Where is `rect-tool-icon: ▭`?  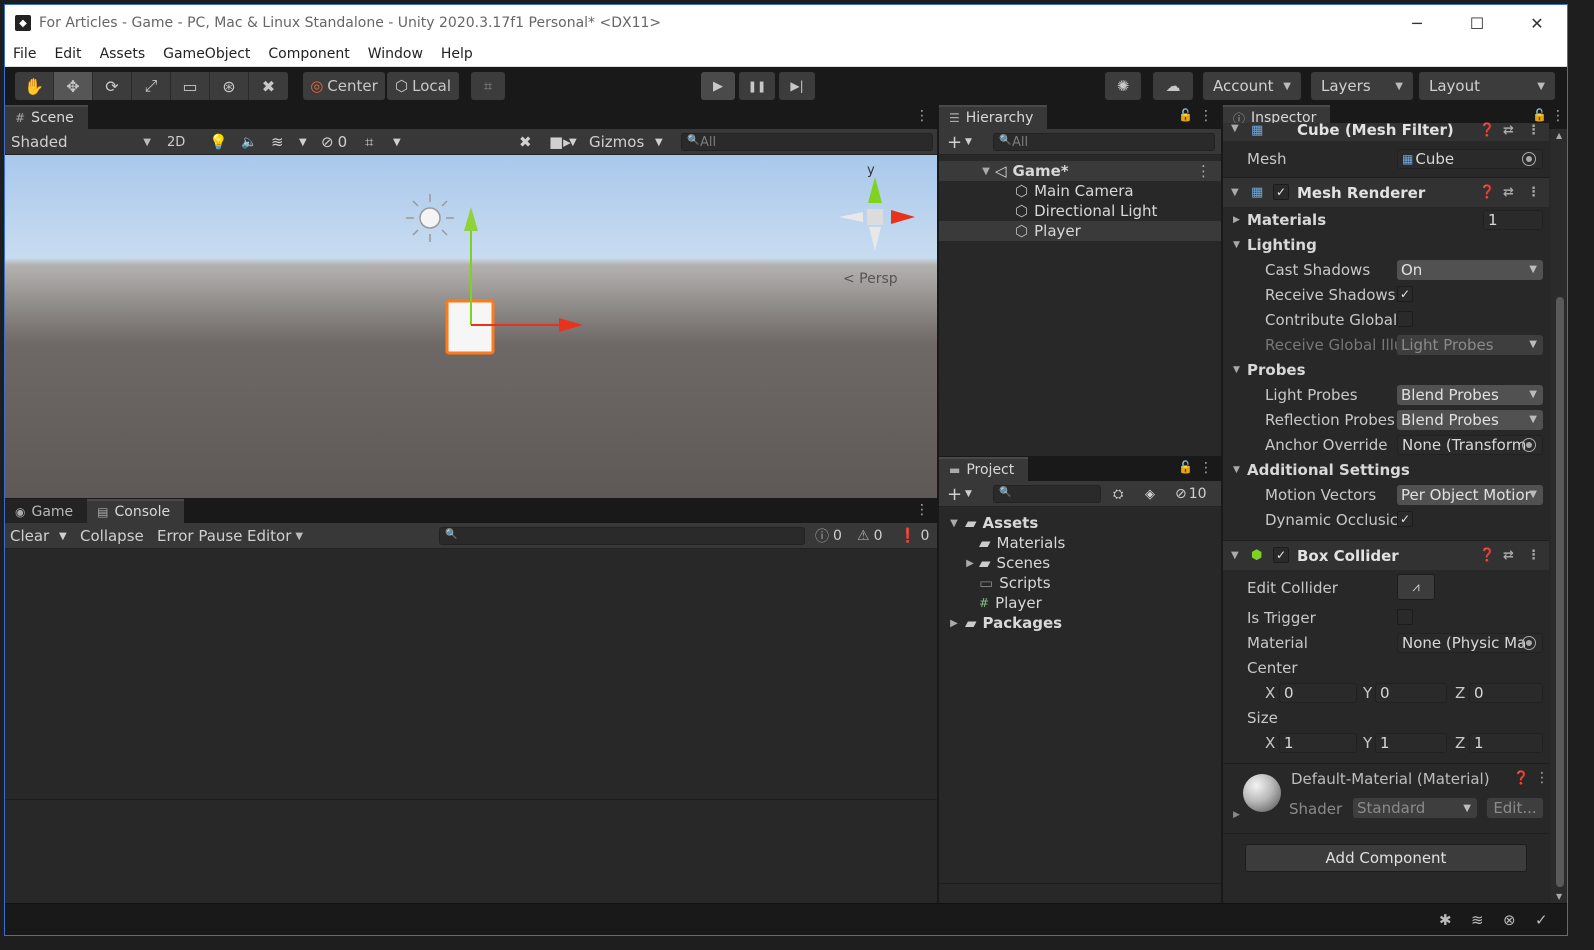
rect-tool-icon: ▭ is located at coordinates (190, 86).